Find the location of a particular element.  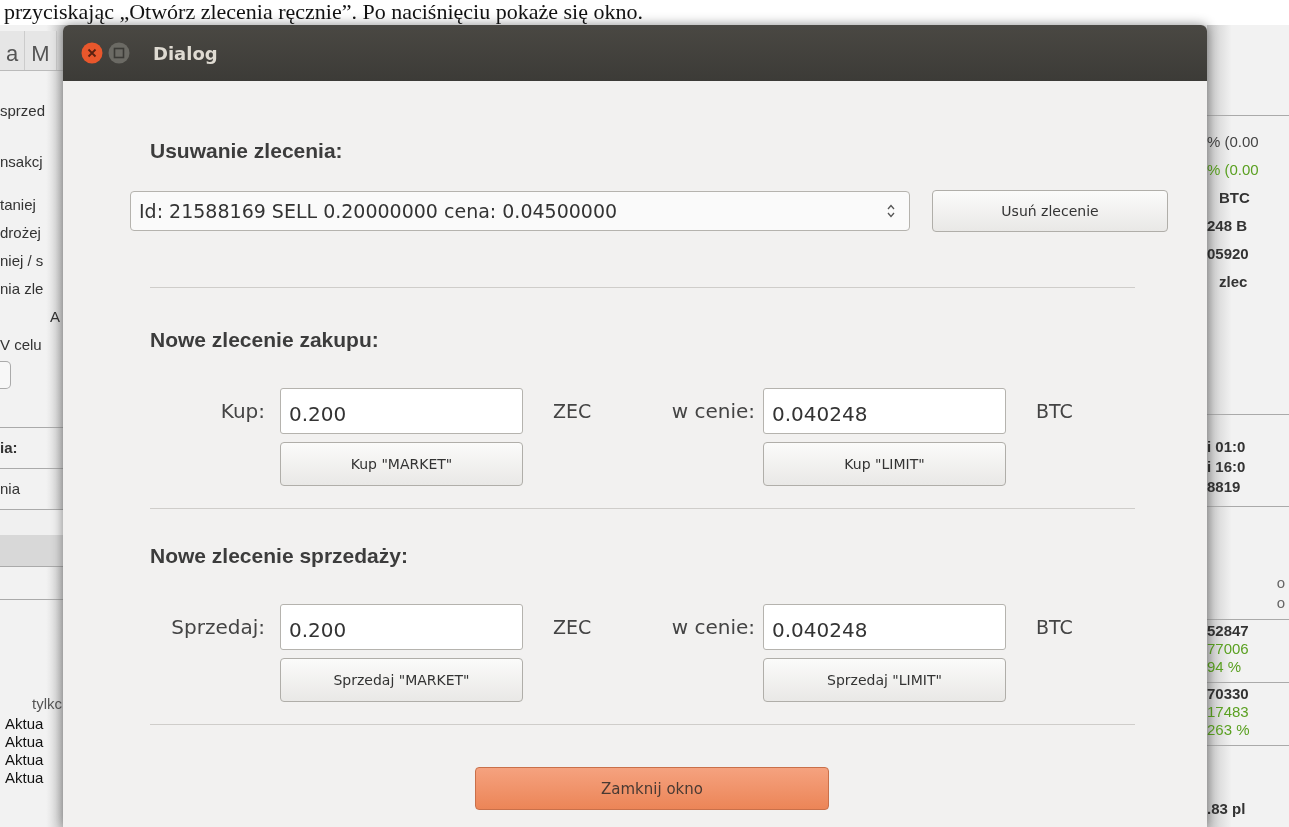

table-cell-text: 52847 is located at coordinates (1228, 631).